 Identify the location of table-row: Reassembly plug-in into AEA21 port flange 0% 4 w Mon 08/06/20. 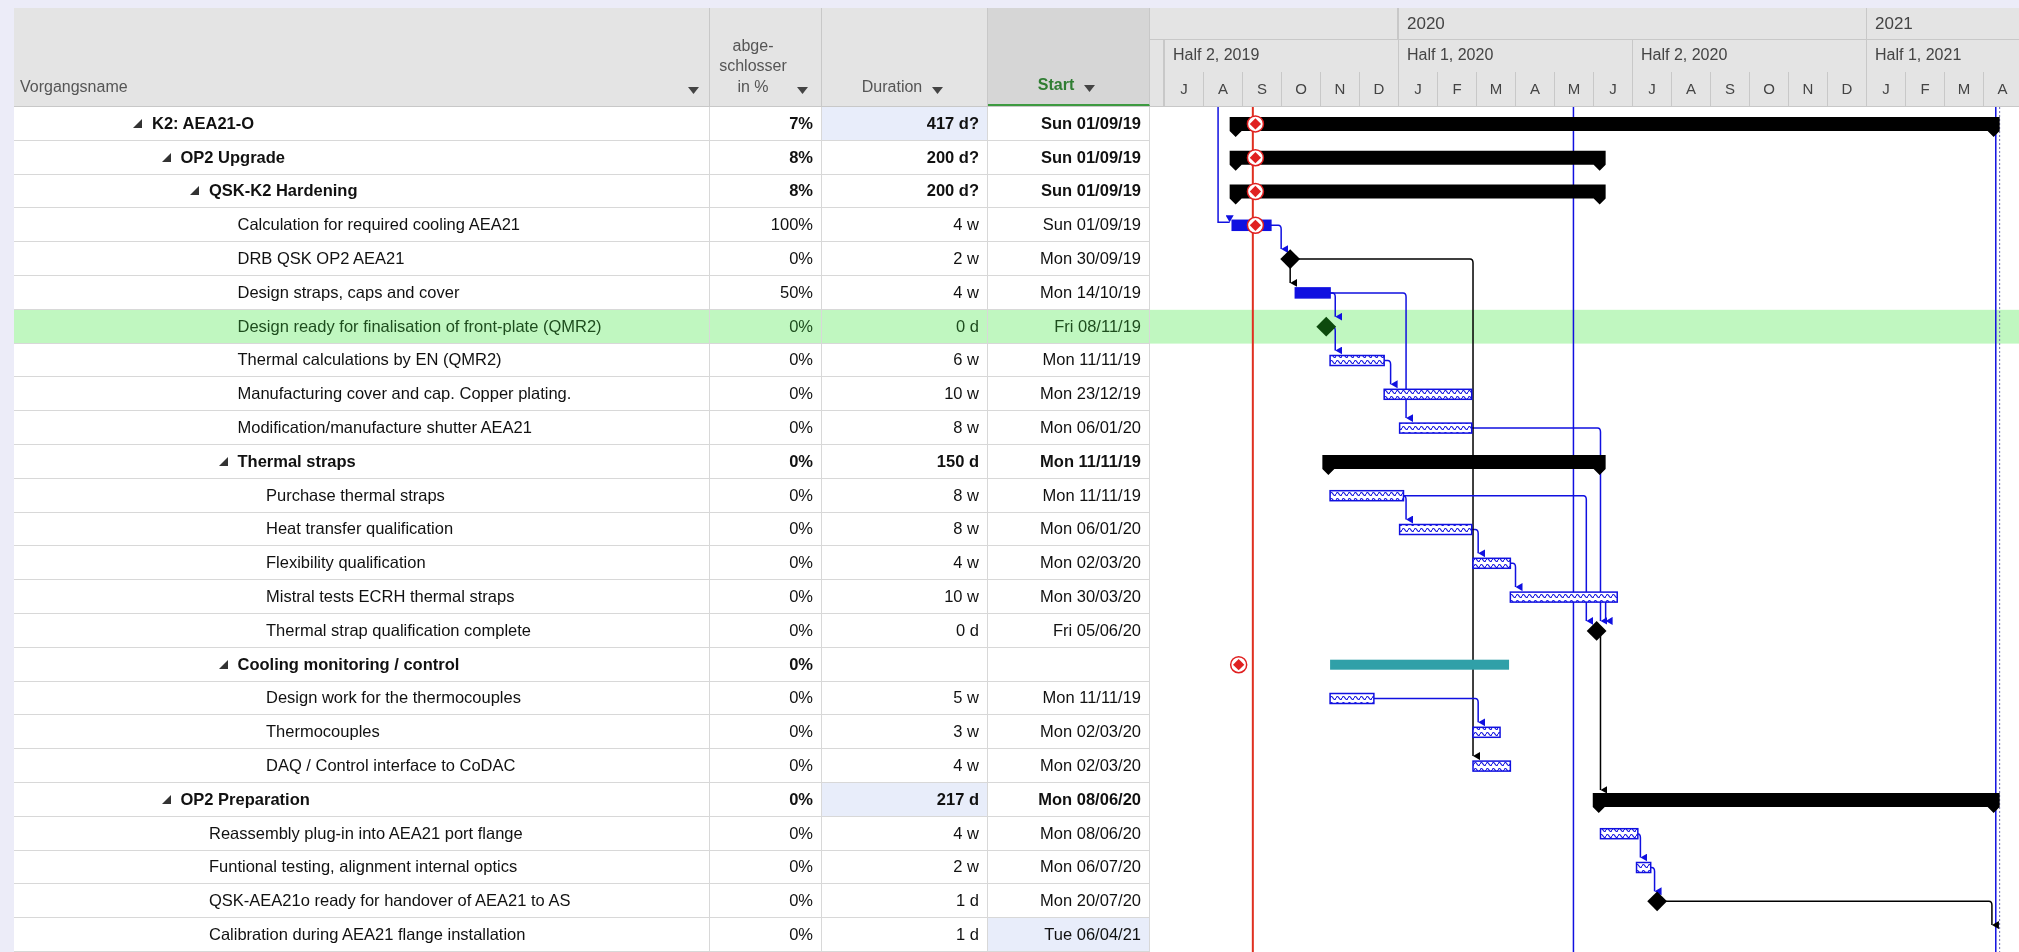
(582, 833).